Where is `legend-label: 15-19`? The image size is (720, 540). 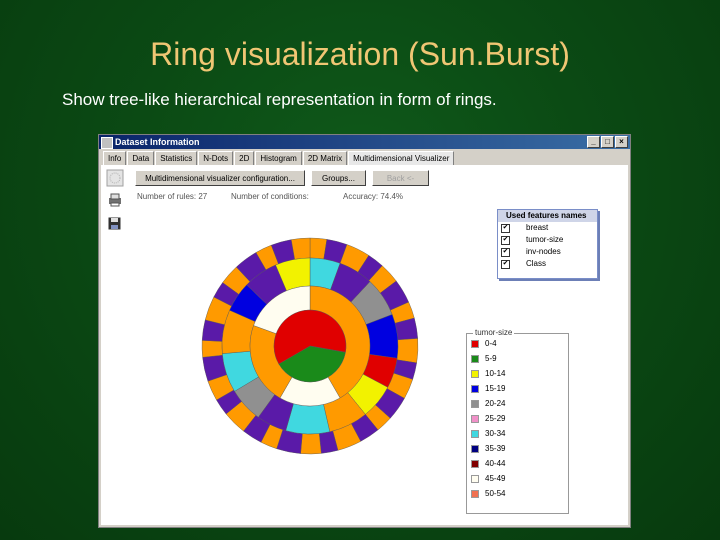 legend-label: 15-19 is located at coordinates (495, 388).